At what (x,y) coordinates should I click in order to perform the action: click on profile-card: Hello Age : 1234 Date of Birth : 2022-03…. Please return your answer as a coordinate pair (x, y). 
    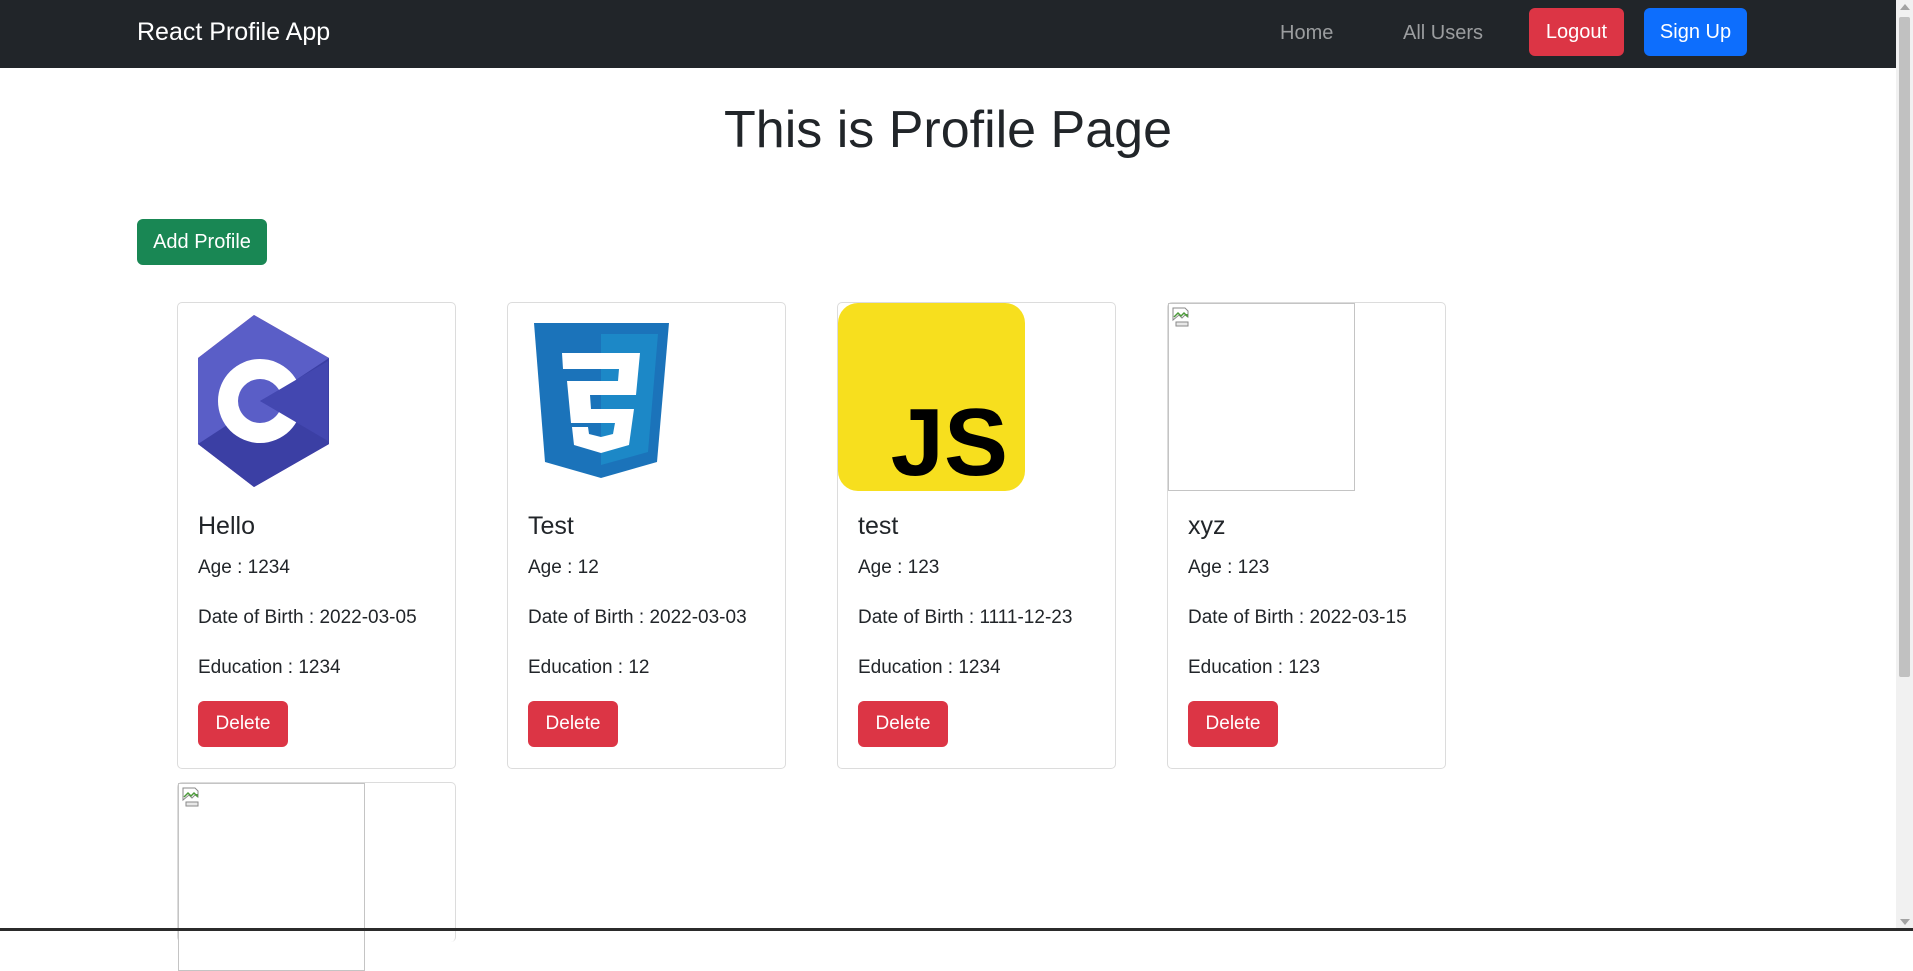
    Looking at the image, I should click on (316, 535).